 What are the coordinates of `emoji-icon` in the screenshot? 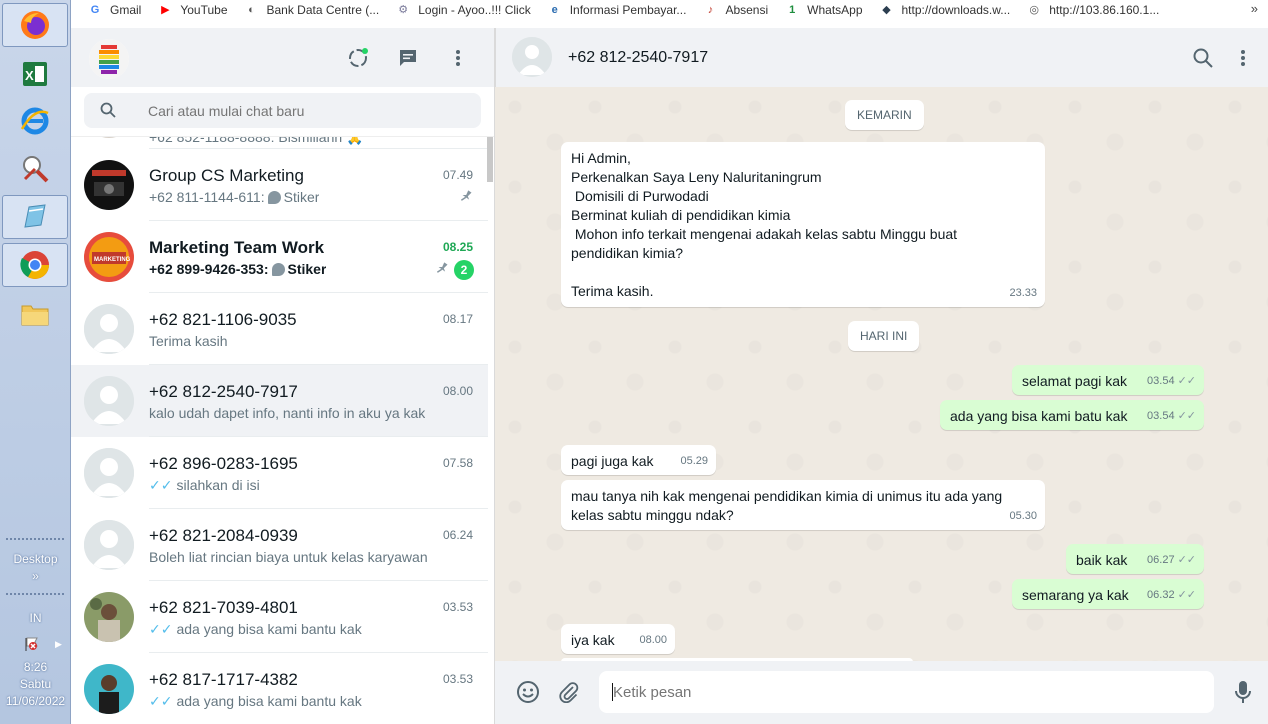 It's located at (528, 692).